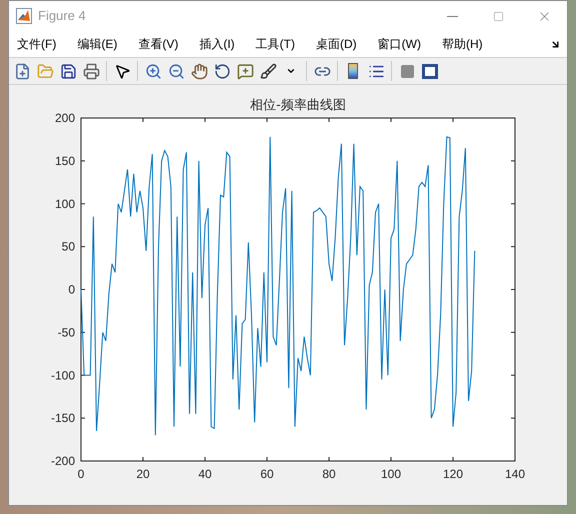  What do you see at coordinates (275, 44) in the screenshot?
I see `menu-item: 工具(T)` at bounding box center [275, 44].